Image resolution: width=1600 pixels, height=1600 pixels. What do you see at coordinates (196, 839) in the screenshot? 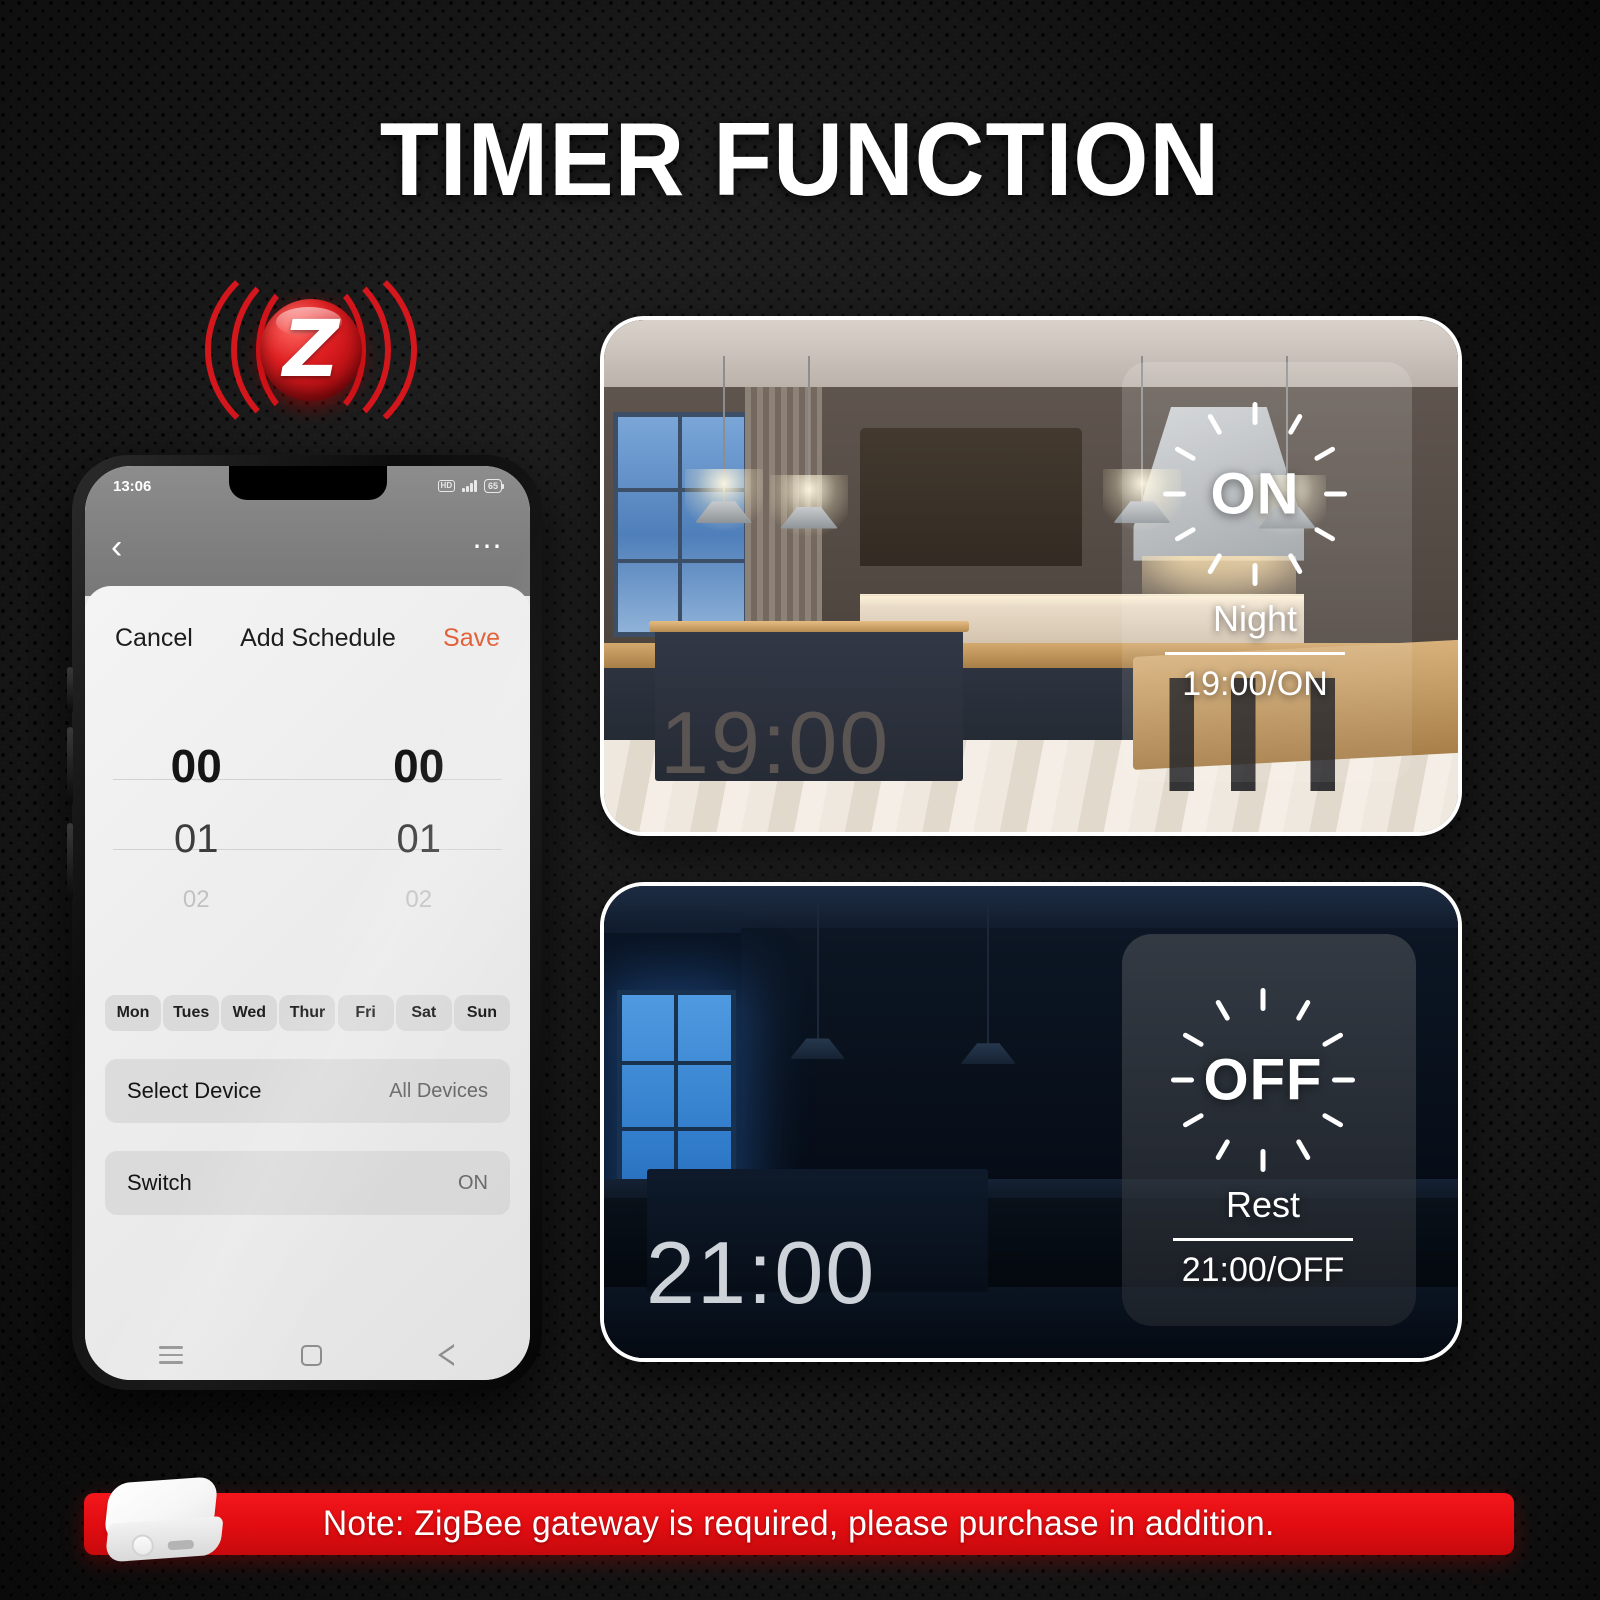
I see `hour-next: 01` at bounding box center [196, 839].